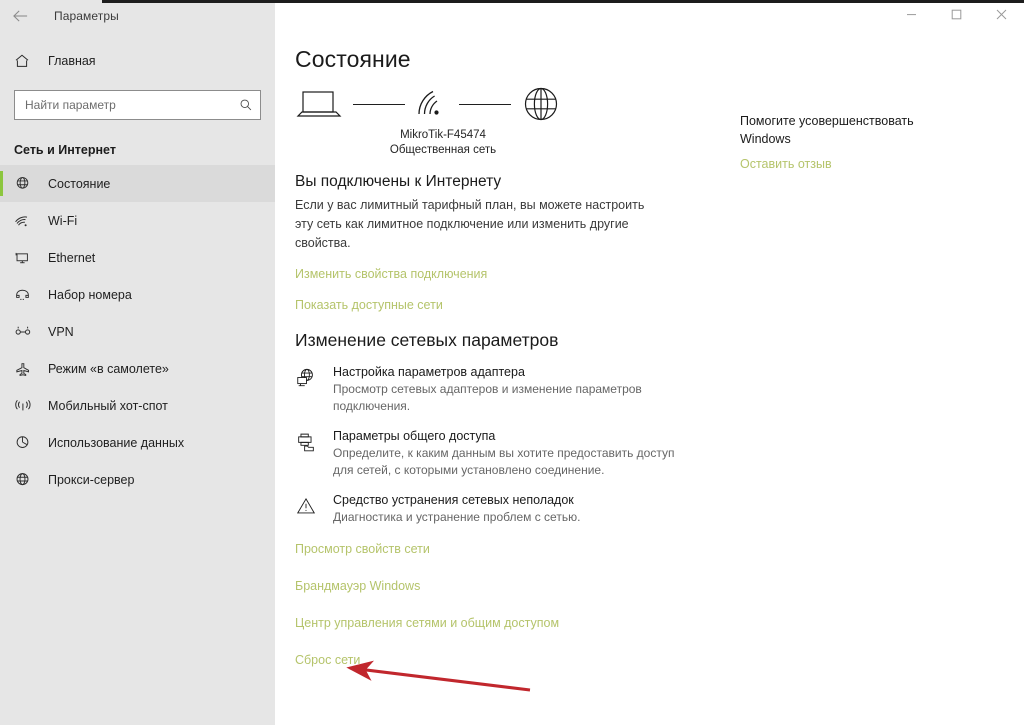  I want to click on title-bar: Параметры, so click(512, 16).